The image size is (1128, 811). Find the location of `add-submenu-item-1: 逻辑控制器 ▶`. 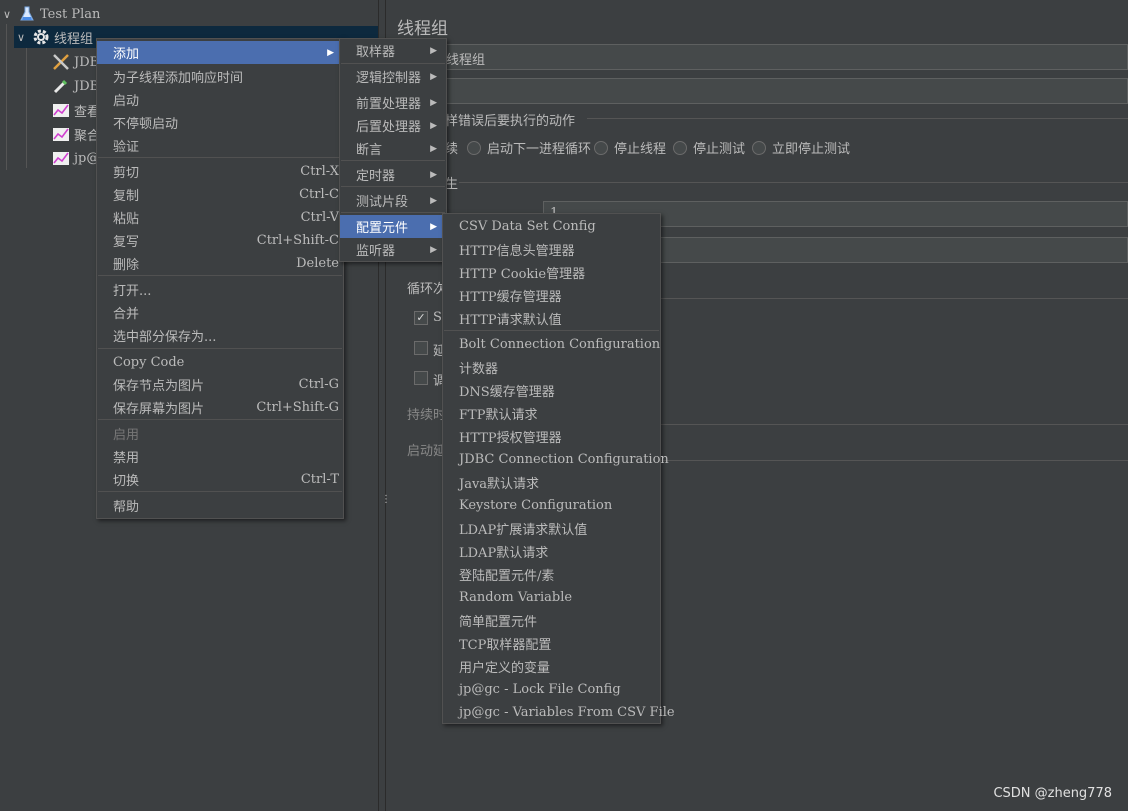

add-submenu-item-1: 逻辑控制器 ▶ is located at coordinates (393, 76).